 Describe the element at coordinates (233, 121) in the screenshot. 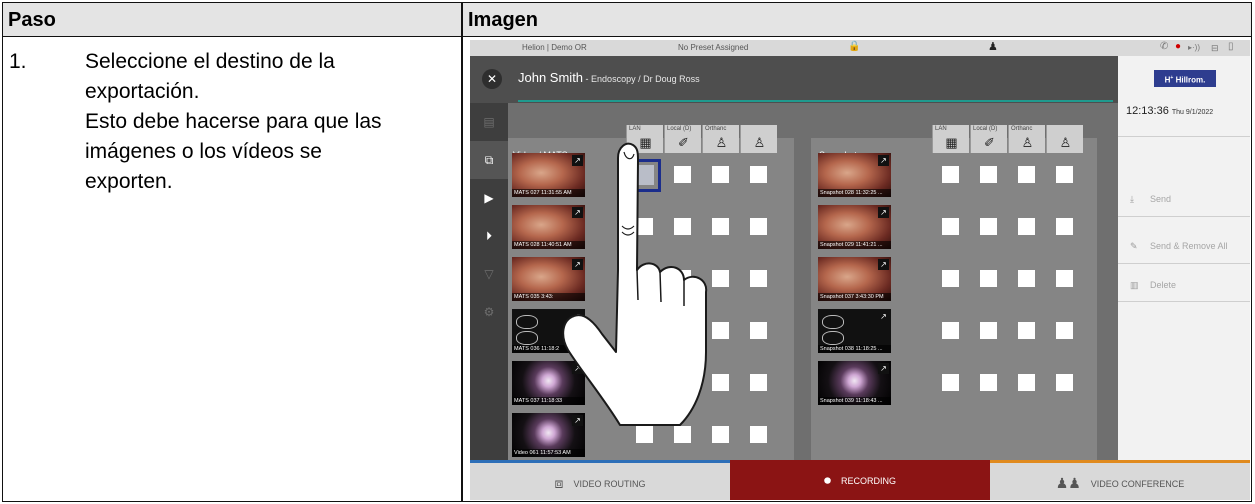

I see `step-line: Esto debe hacerse para que las` at that location.